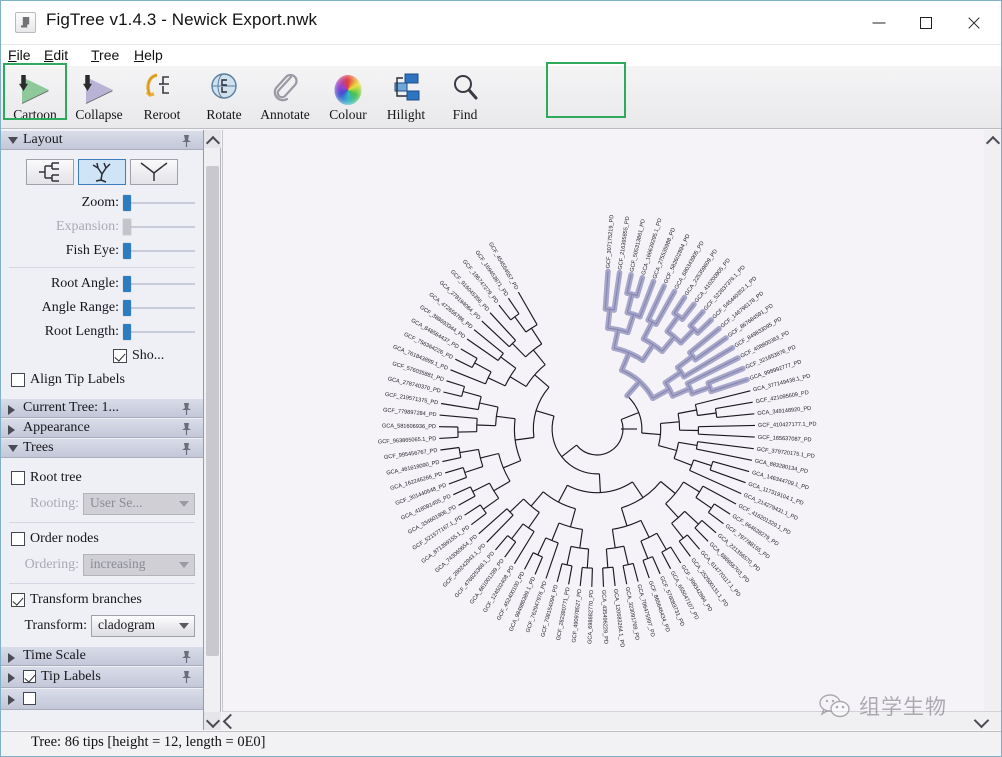 The image size is (1002, 757). What do you see at coordinates (406, 114) in the screenshot?
I see `hilight-label: Hilight` at bounding box center [406, 114].